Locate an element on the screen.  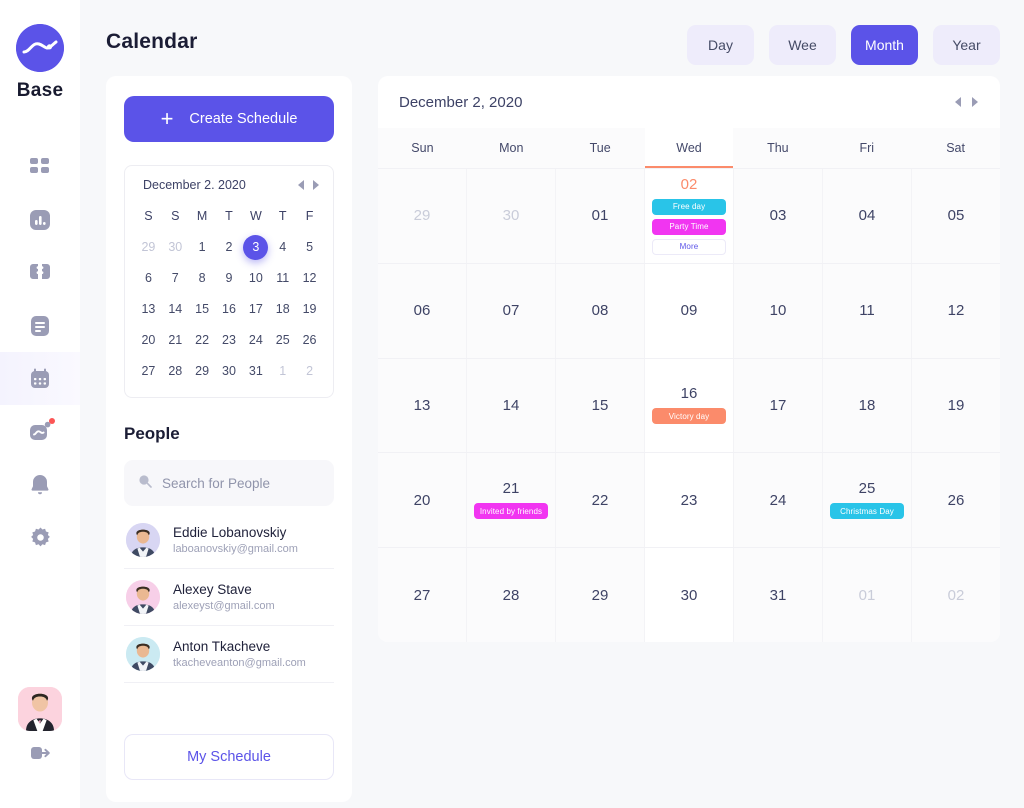
sidebar-item-analytics is located at coordinates (40, 431).